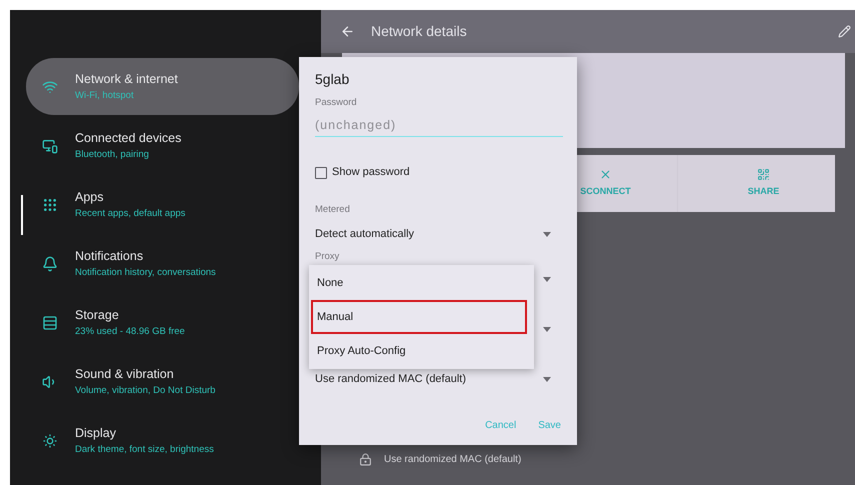 The width and height of the screenshot is (855, 485). Describe the element at coordinates (89, 197) in the screenshot. I see `sidebar-item-title: Apps` at that location.